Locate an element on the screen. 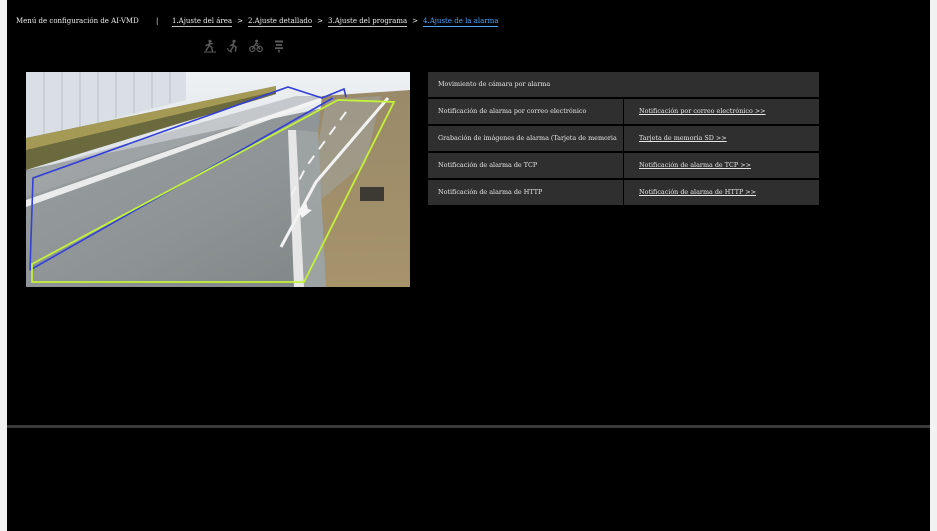 The width and height of the screenshot is (937, 531). bicycle-icon is located at coordinates (256, 46).